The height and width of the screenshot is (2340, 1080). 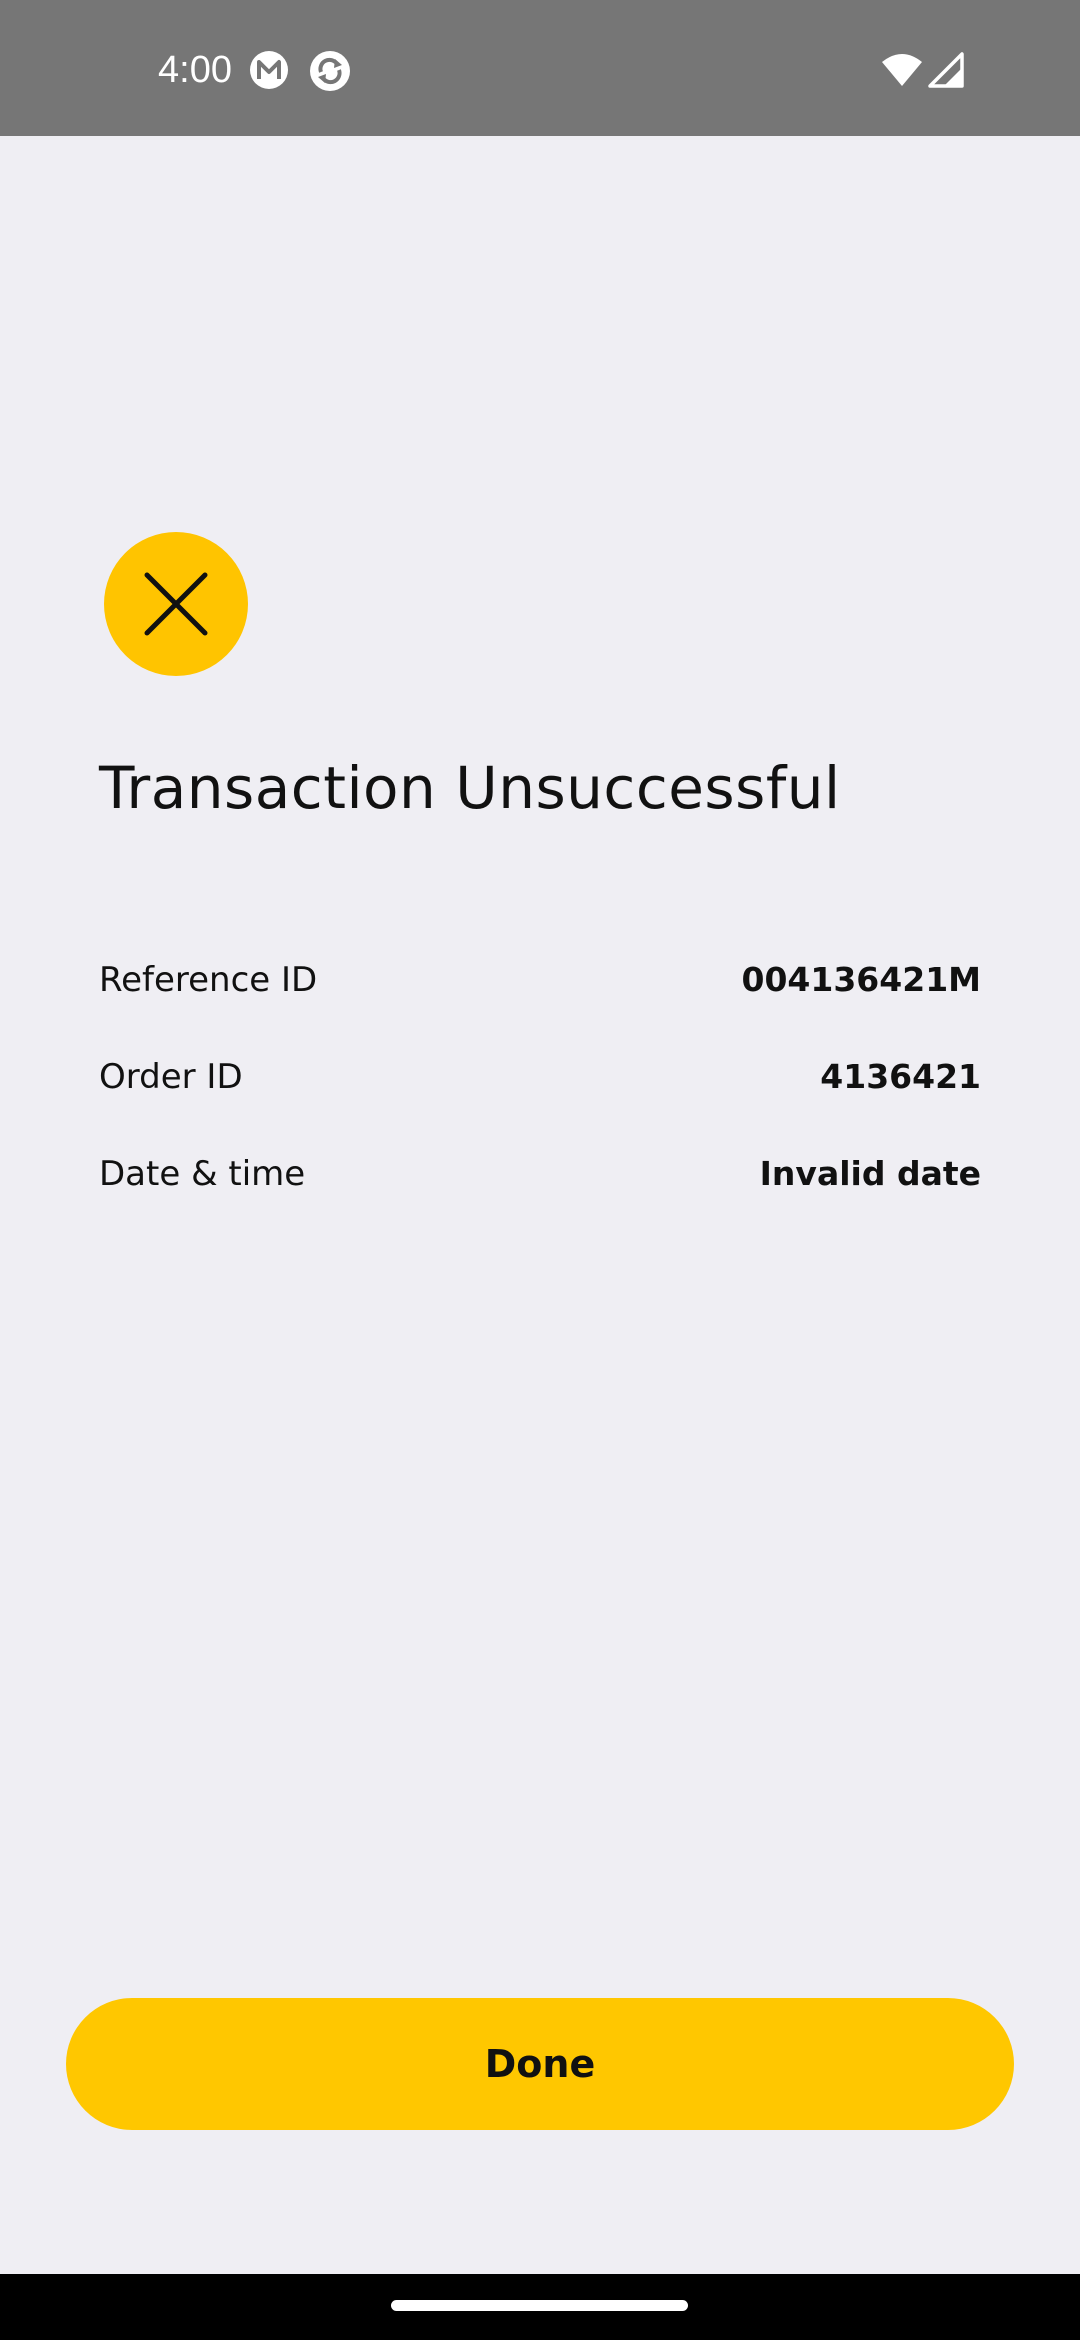 I want to click on detail-label: Order ID, so click(x=171, y=1077).